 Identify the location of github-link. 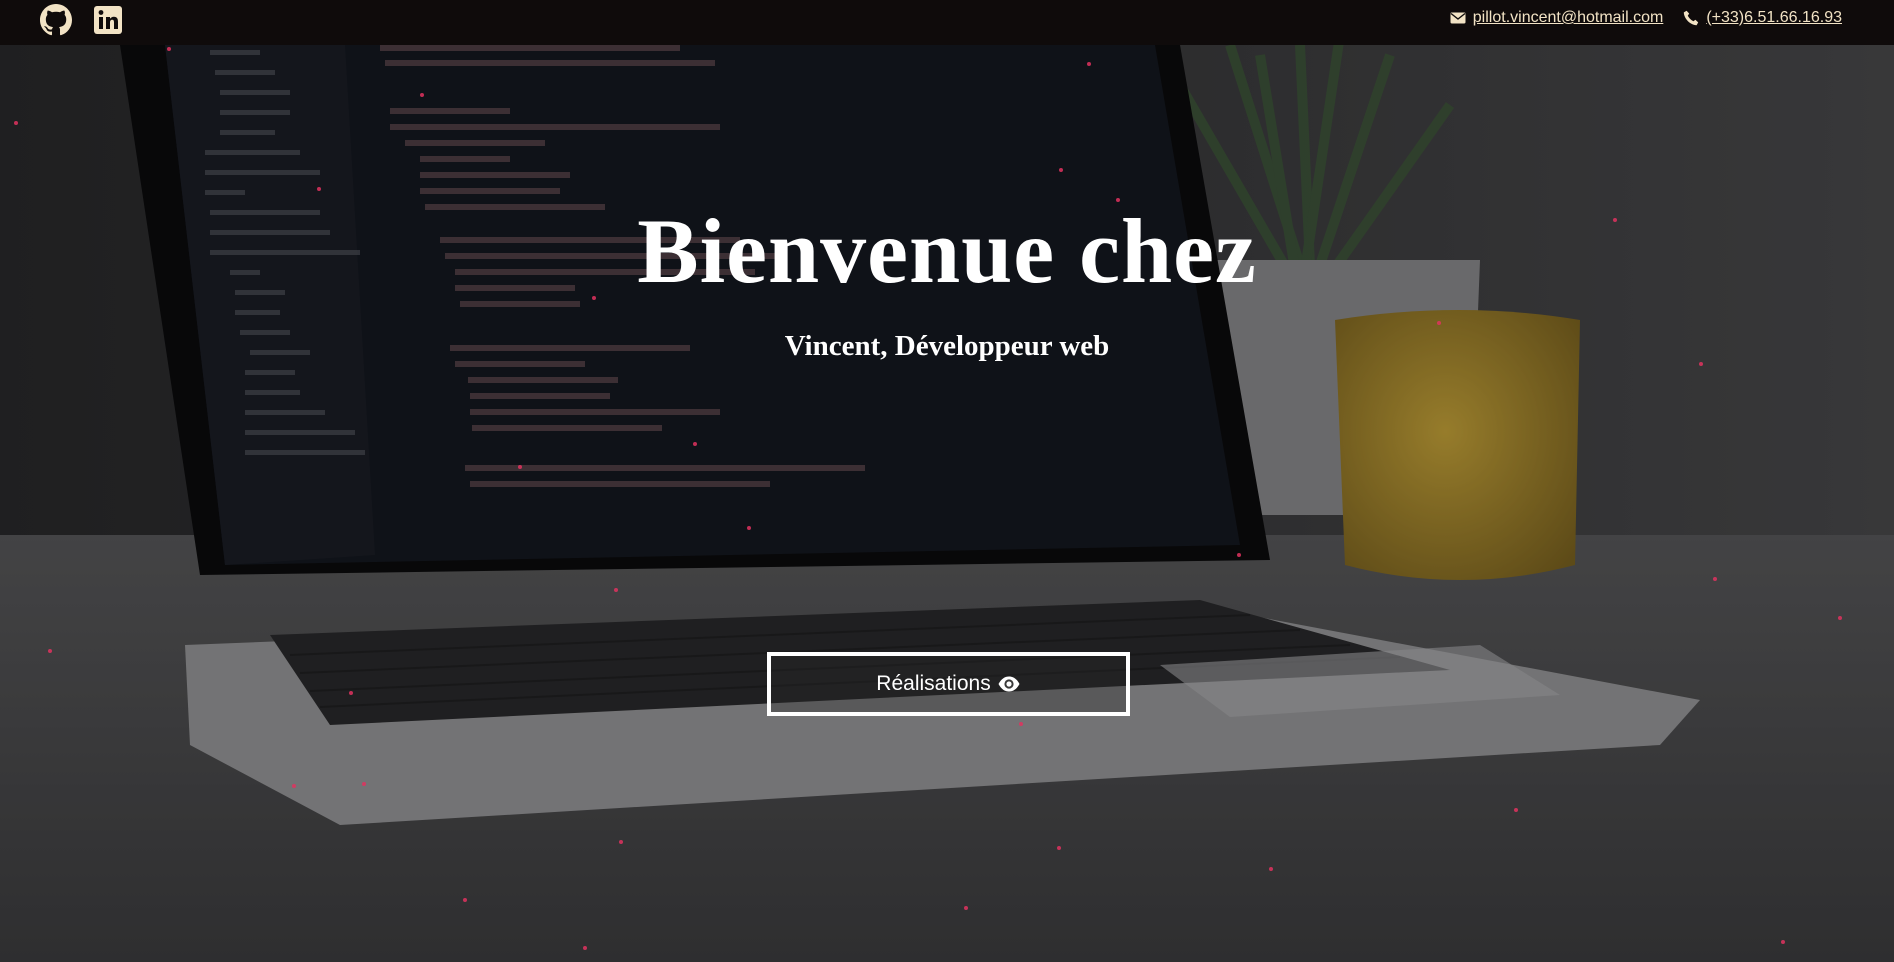
(56, 20).